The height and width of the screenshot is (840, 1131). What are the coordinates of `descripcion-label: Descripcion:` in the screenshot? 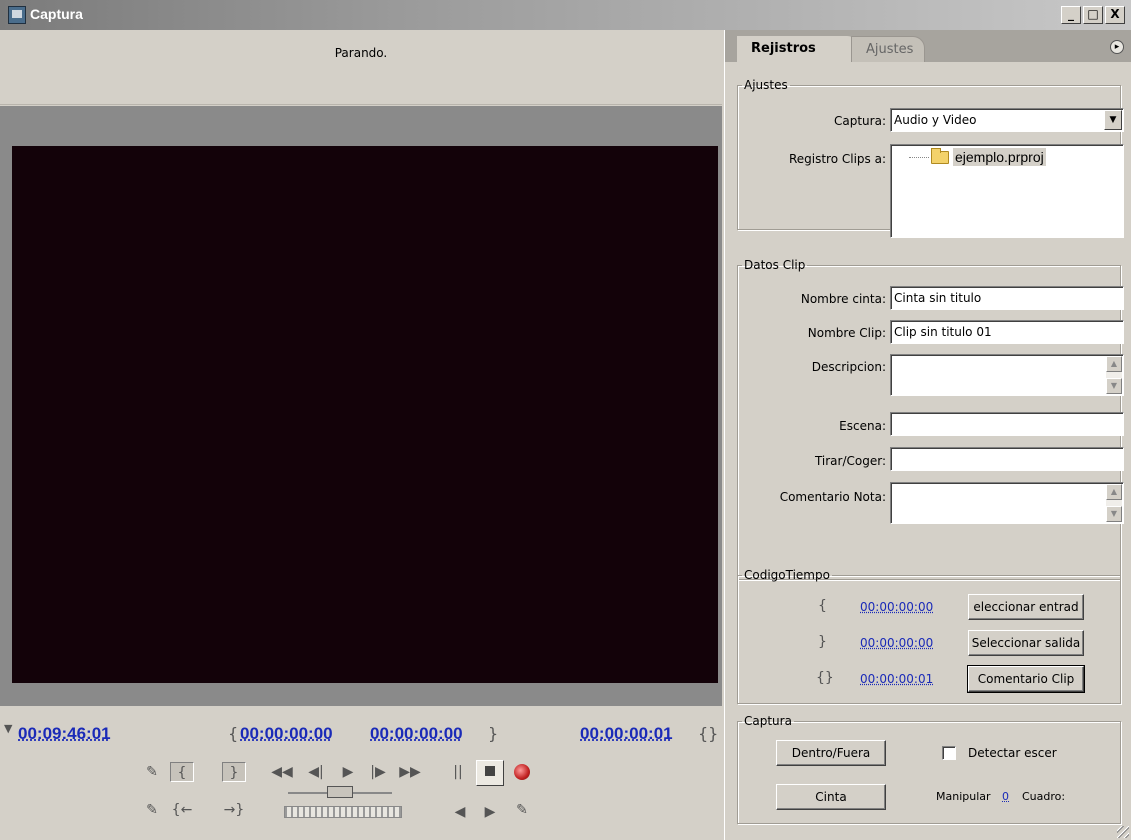 It's located at (817, 367).